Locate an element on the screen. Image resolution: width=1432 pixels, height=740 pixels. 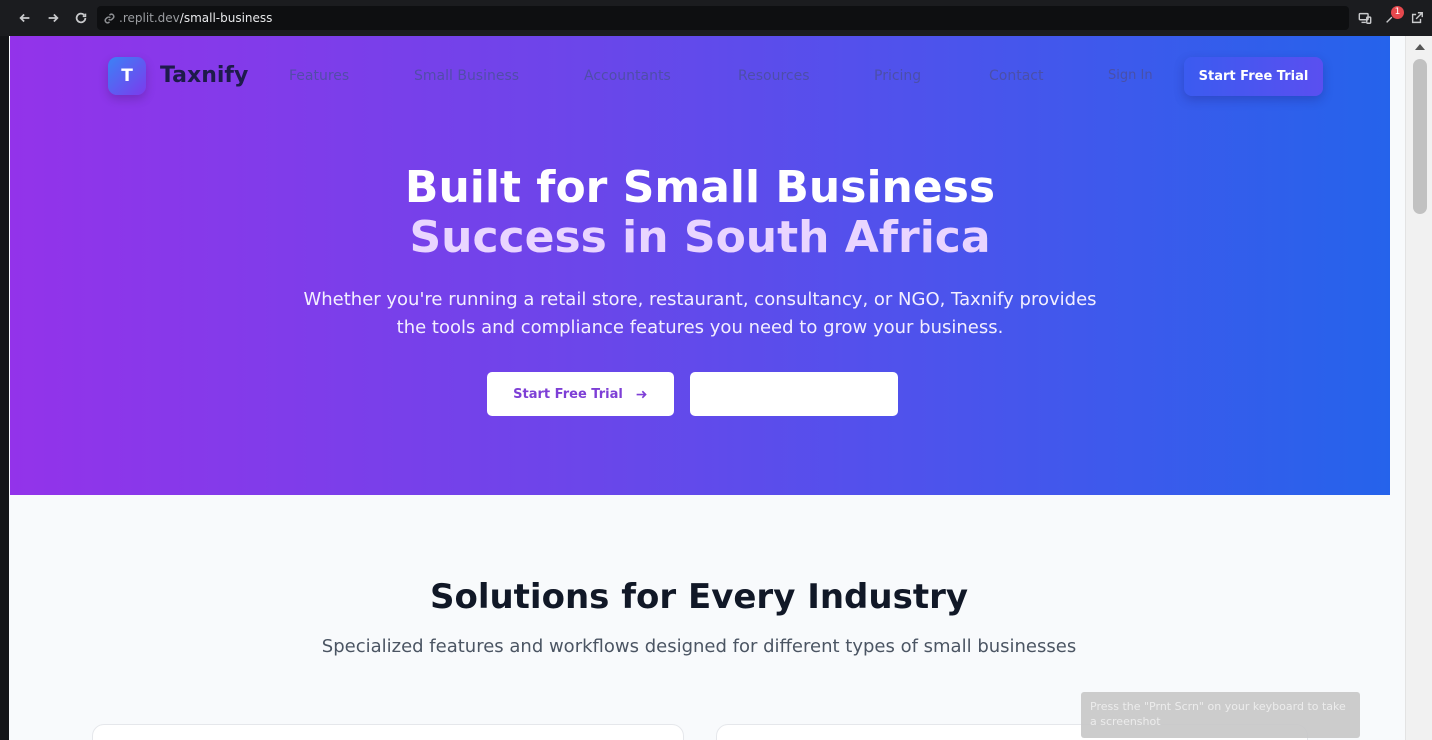
browser-actions: 1 is located at coordinates (1391, 18).